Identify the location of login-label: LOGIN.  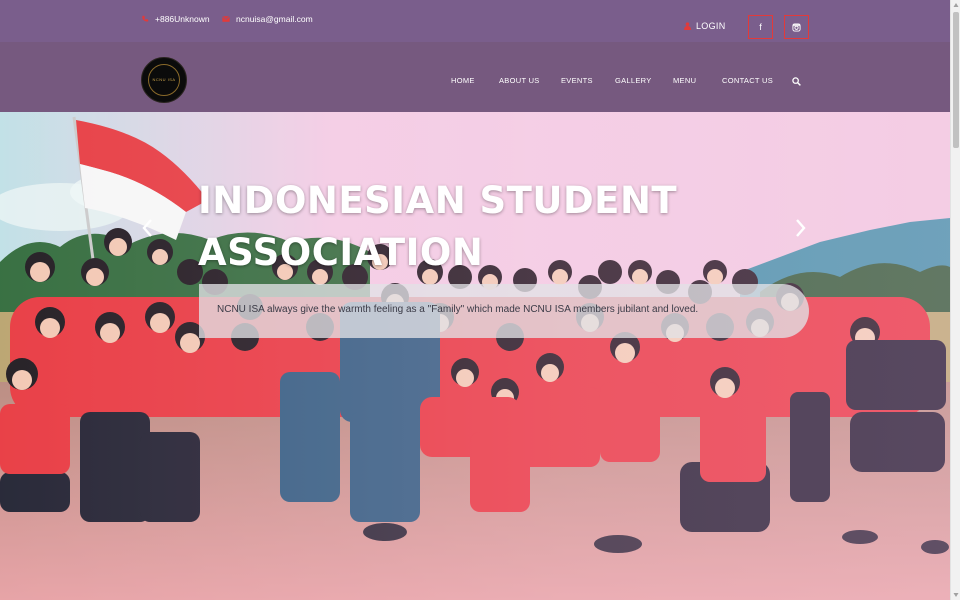
(711, 26).